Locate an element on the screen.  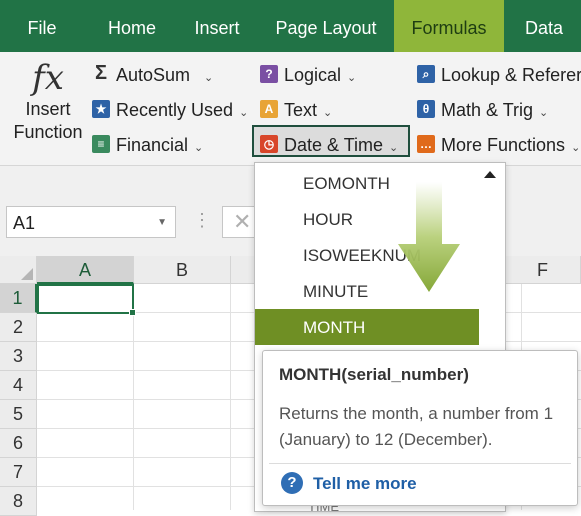
tab-formulas: Formulas is located at coordinates (449, 26).